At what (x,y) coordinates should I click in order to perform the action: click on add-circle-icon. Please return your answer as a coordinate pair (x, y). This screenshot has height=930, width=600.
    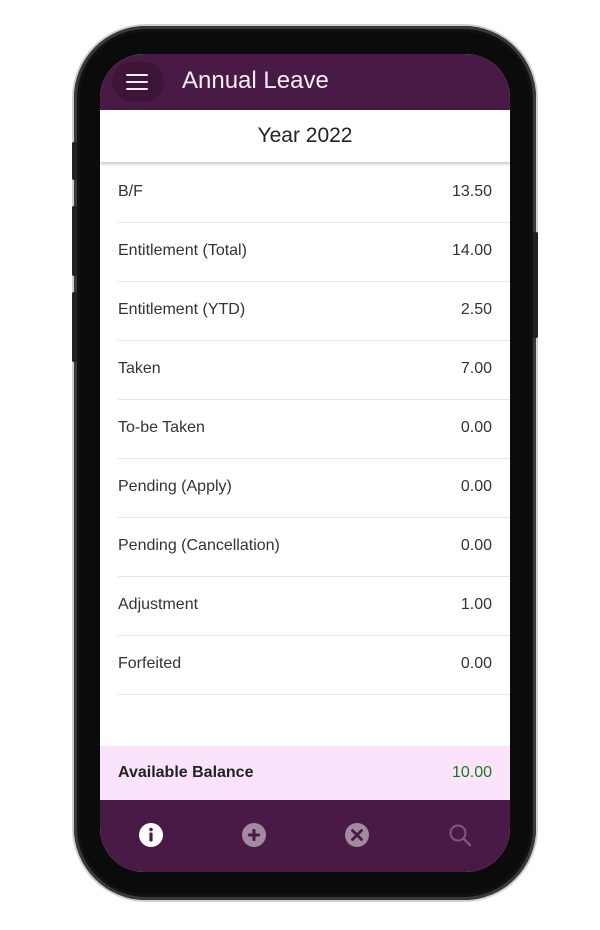
    Looking at the image, I should click on (254, 835).